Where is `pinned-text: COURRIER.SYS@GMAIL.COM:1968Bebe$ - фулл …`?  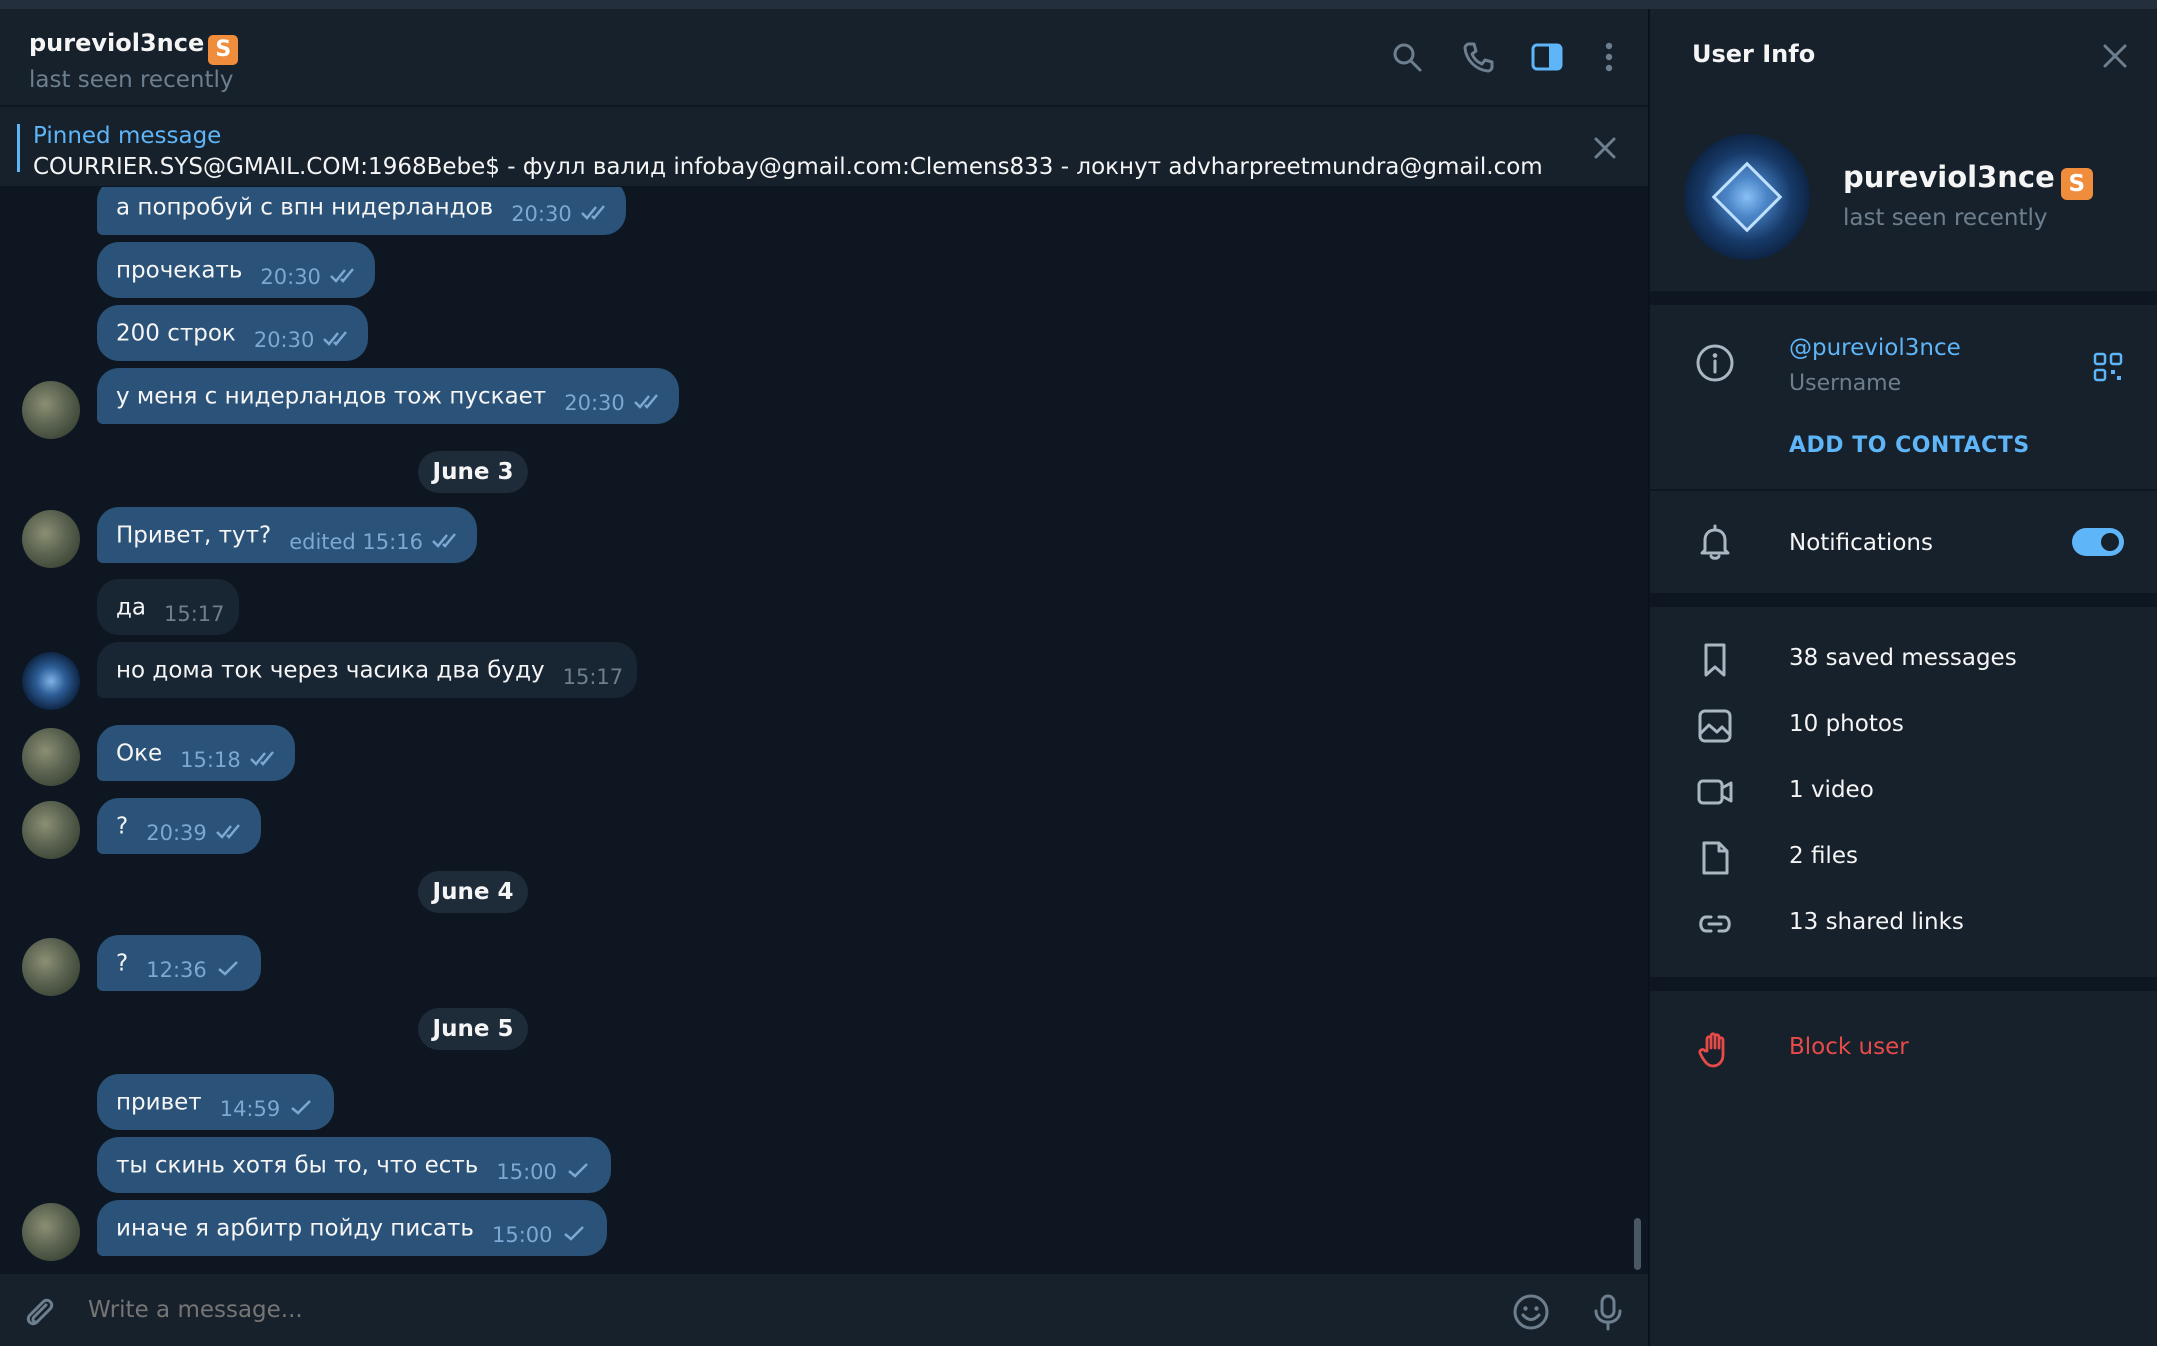
pinned-text: COURRIER.SYS@GMAIL.COM:1968Bebe$ - фулл … is located at coordinates (788, 167).